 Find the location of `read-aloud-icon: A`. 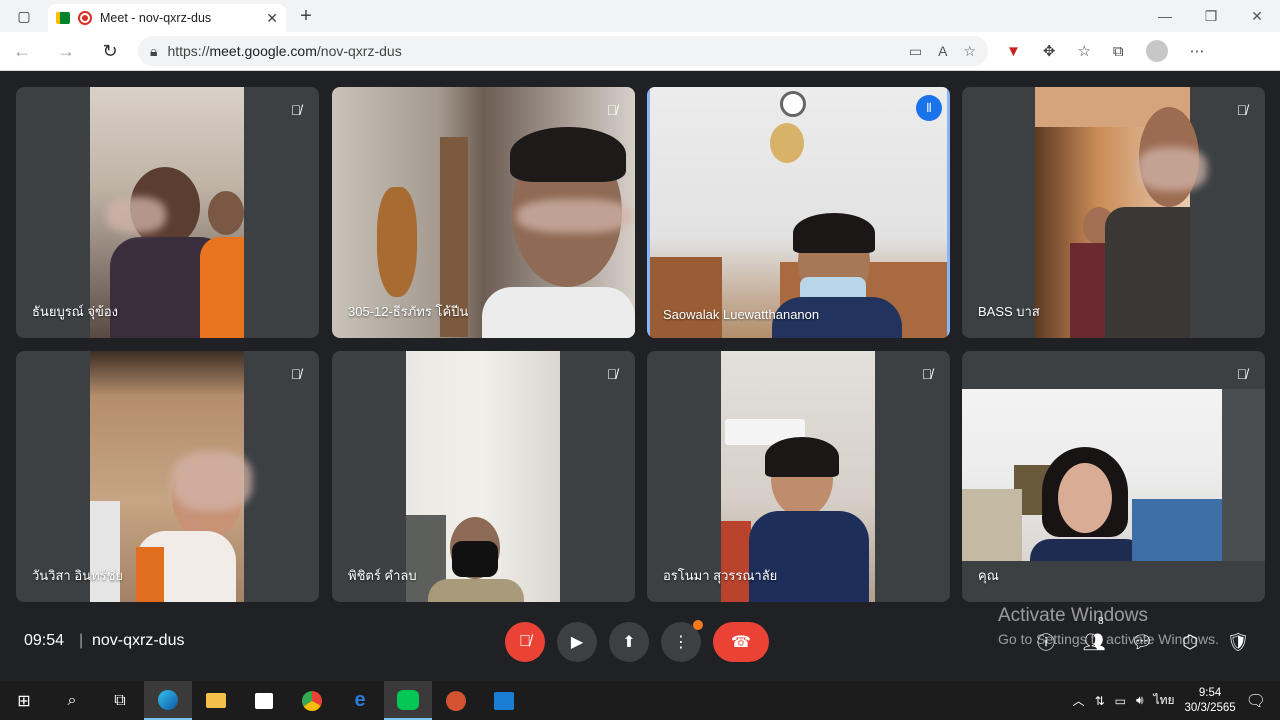

read-aloud-icon: A is located at coordinates (942, 51).